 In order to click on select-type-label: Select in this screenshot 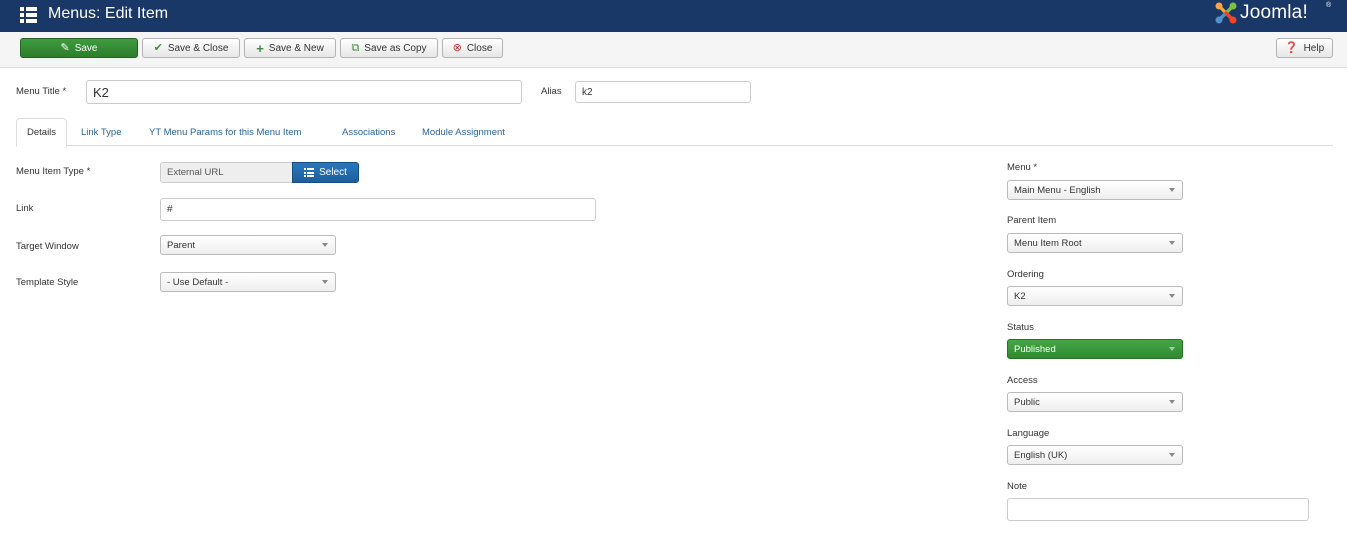, I will do `click(333, 172)`.